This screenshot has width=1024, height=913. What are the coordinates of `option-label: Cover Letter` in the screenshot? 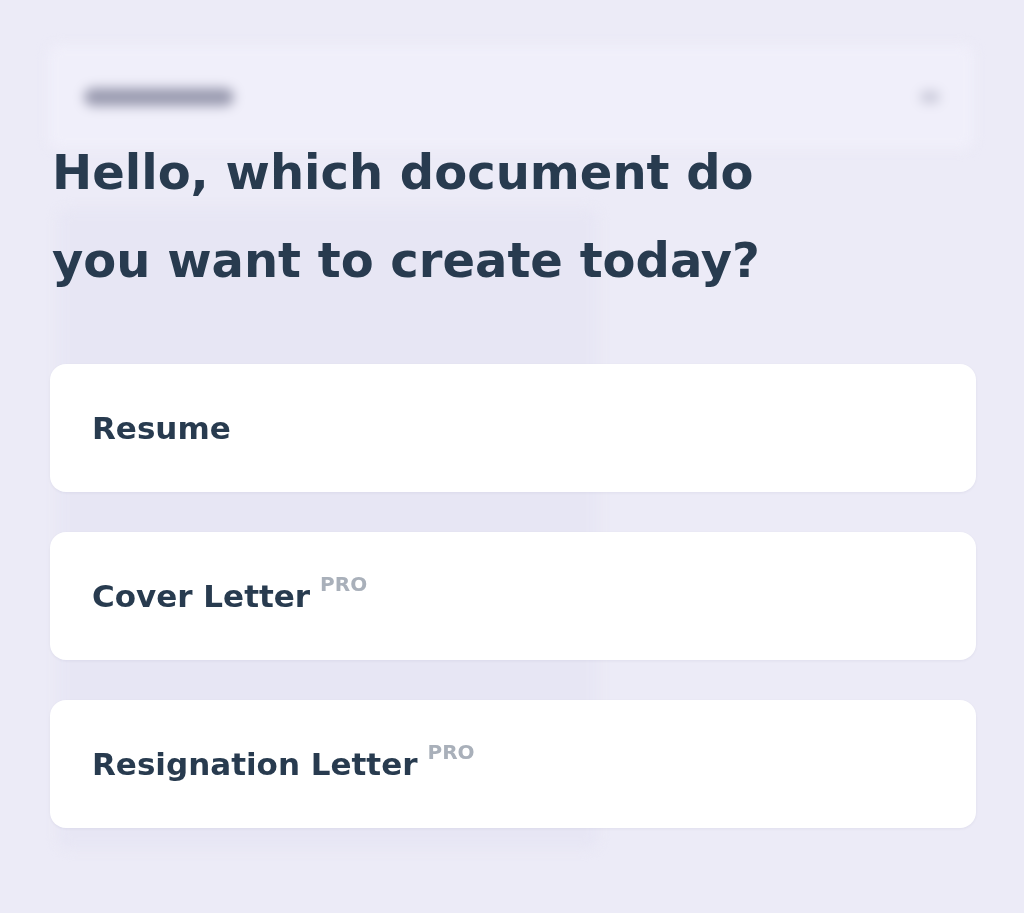 It's located at (201, 596).